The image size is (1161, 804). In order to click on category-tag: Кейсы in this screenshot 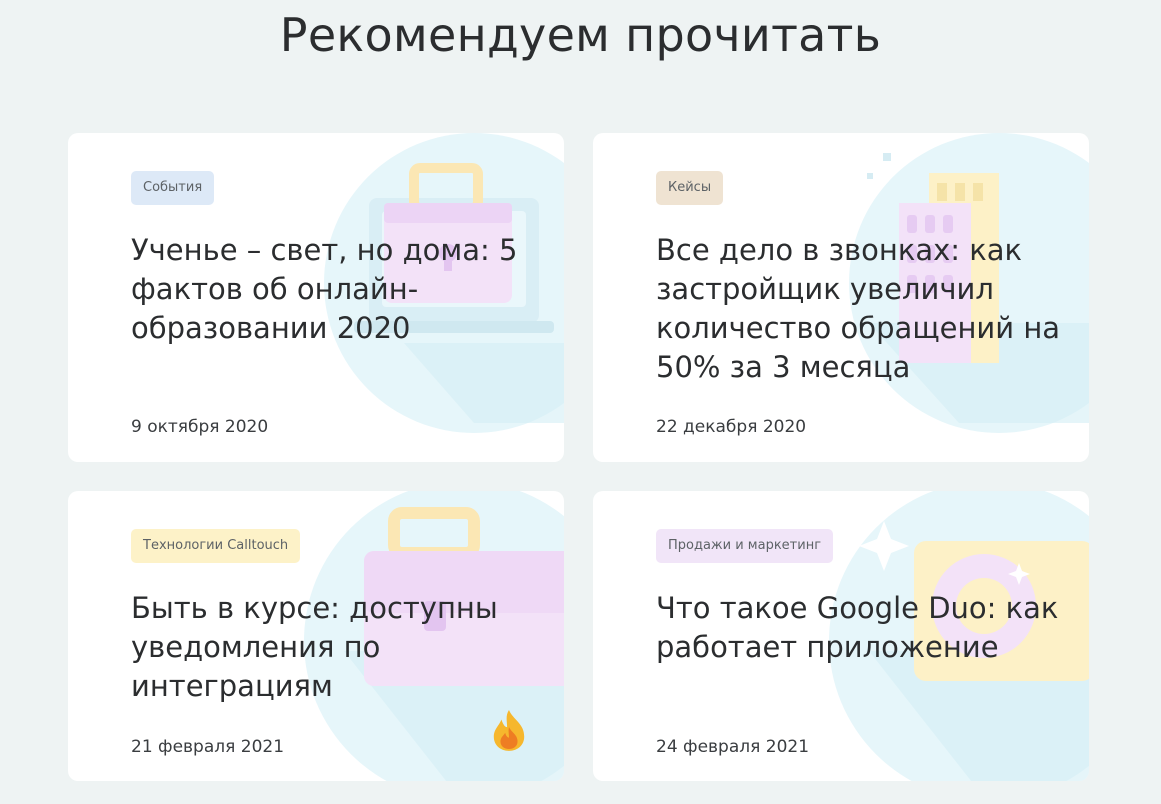, I will do `click(690, 188)`.